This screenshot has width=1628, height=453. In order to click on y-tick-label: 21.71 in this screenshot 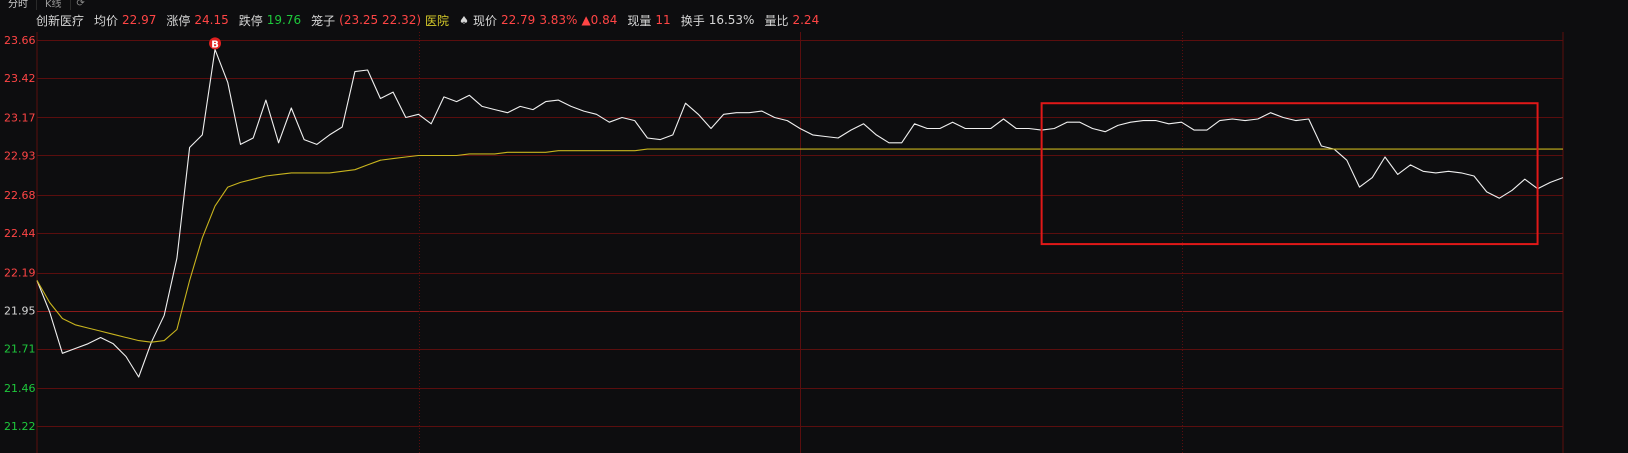, I will do `click(20, 349)`.